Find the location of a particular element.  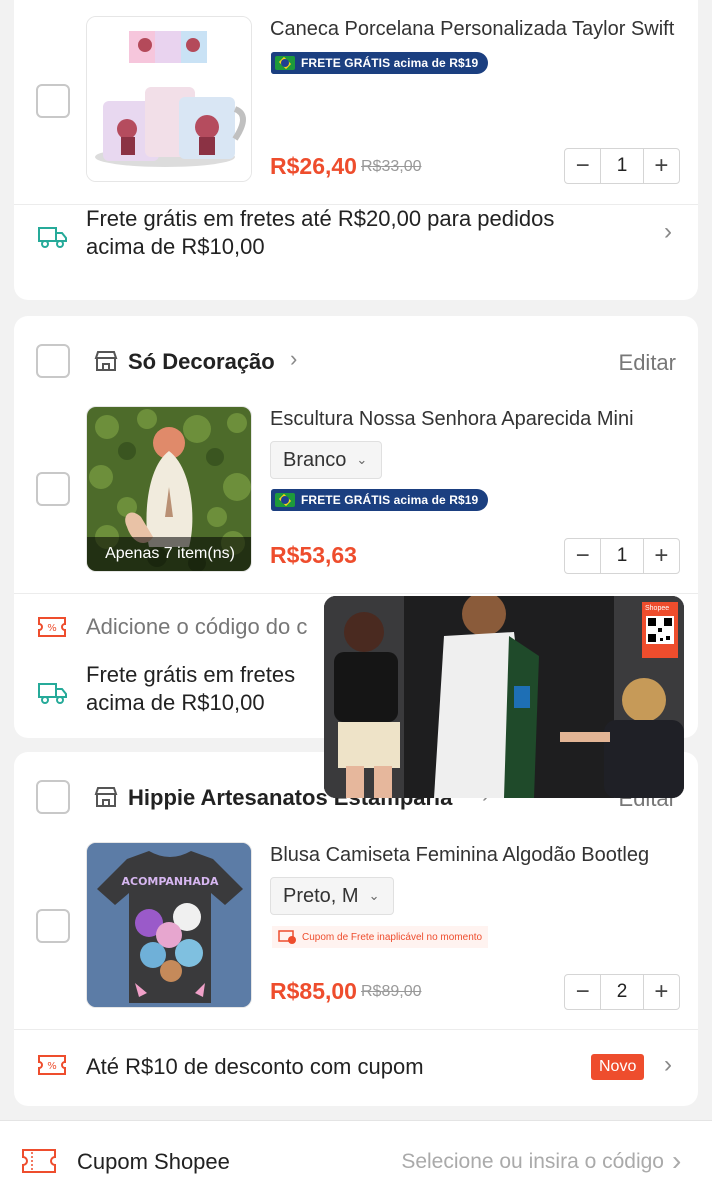

coupon-text: Adicione o código do c is located at coordinates (197, 626).